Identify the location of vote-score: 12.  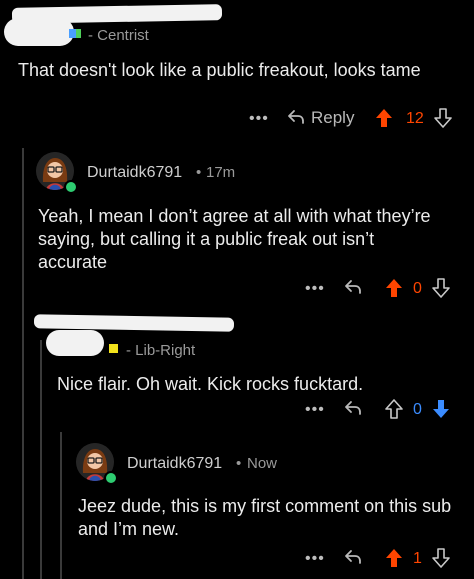
(415, 118).